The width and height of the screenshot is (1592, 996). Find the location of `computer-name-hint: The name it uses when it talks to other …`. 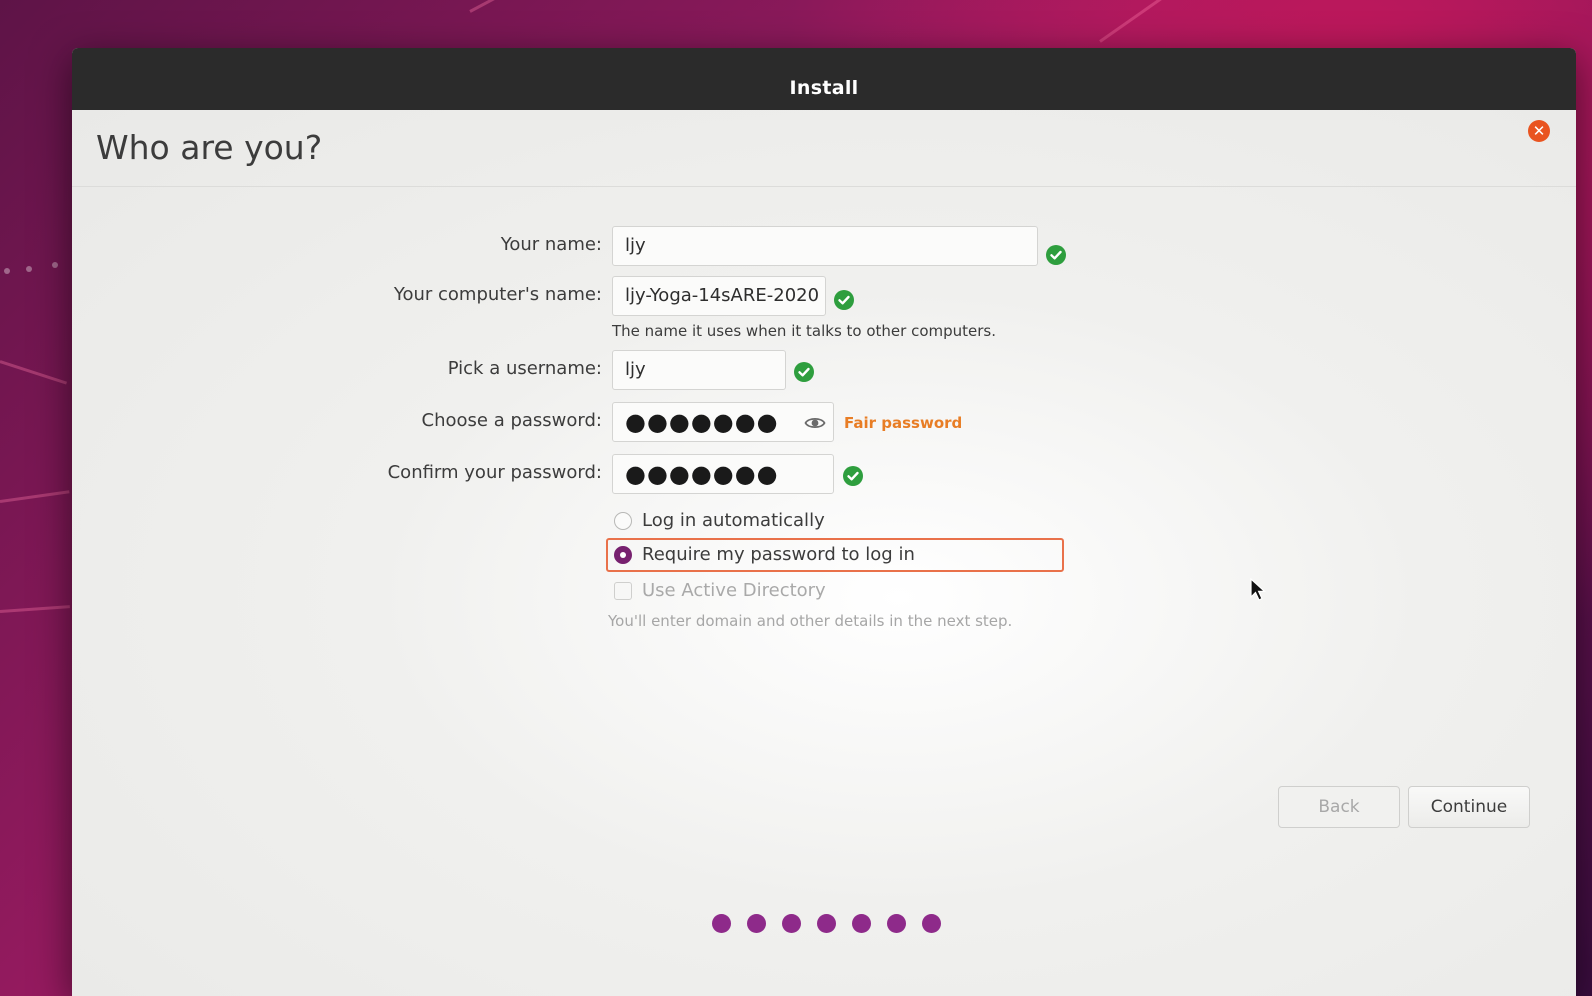

computer-name-hint: The name it uses when it talks to other … is located at coordinates (804, 331).